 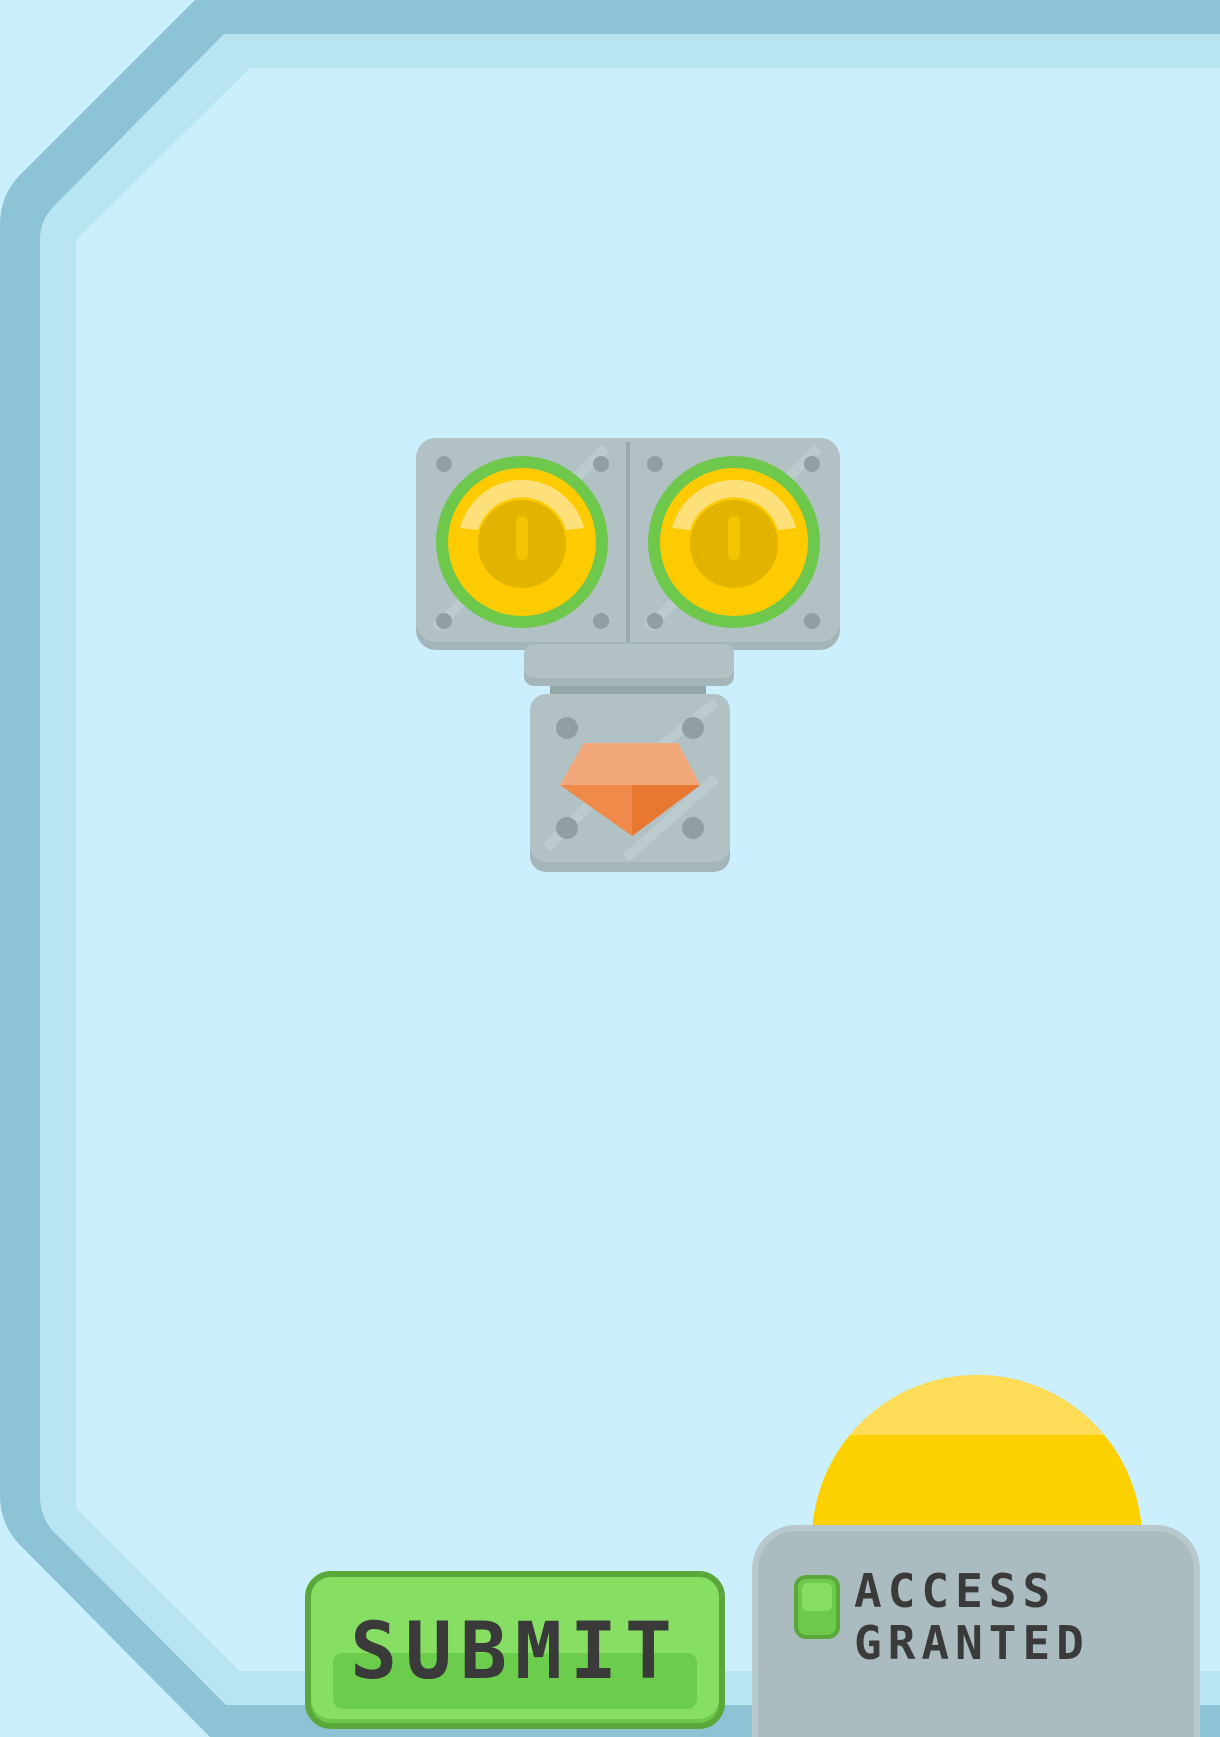 I want to click on status-text: ACCESS GRANTED, so click(x=972, y=1617).